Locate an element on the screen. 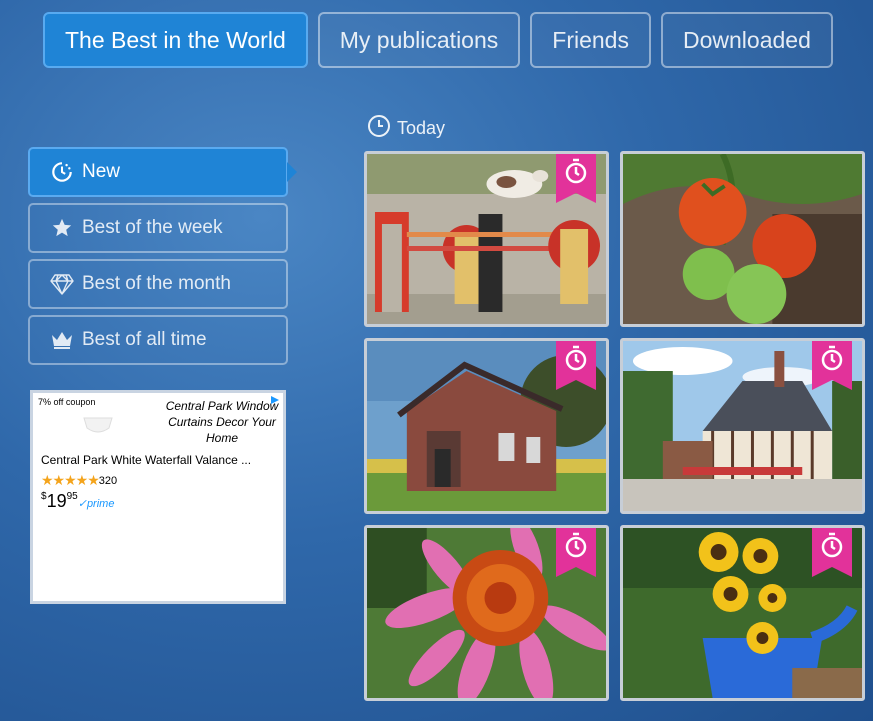 The width and height of the screenshot is (873, 721). sidebar-item-new: New is located at coordinates (162, 172).